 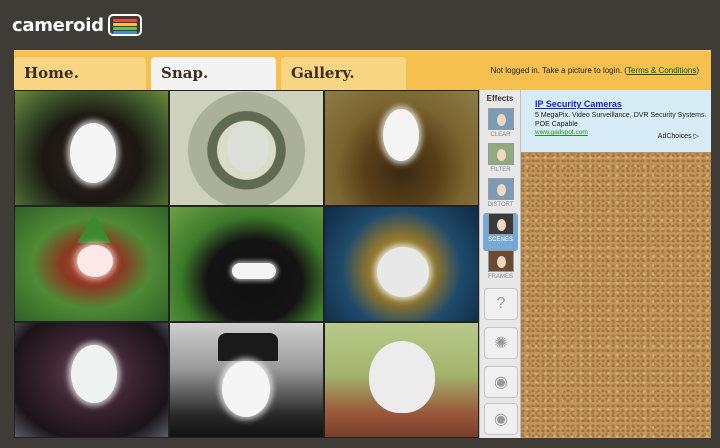 I want to click on tab-home: Home., so click(x=80, y=74).